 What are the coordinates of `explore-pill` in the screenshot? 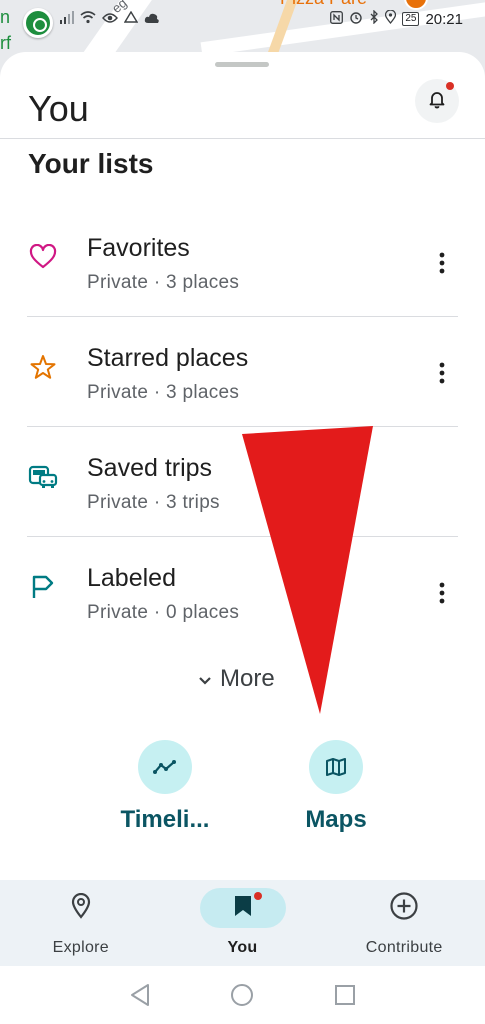 It's located at (81, 908).